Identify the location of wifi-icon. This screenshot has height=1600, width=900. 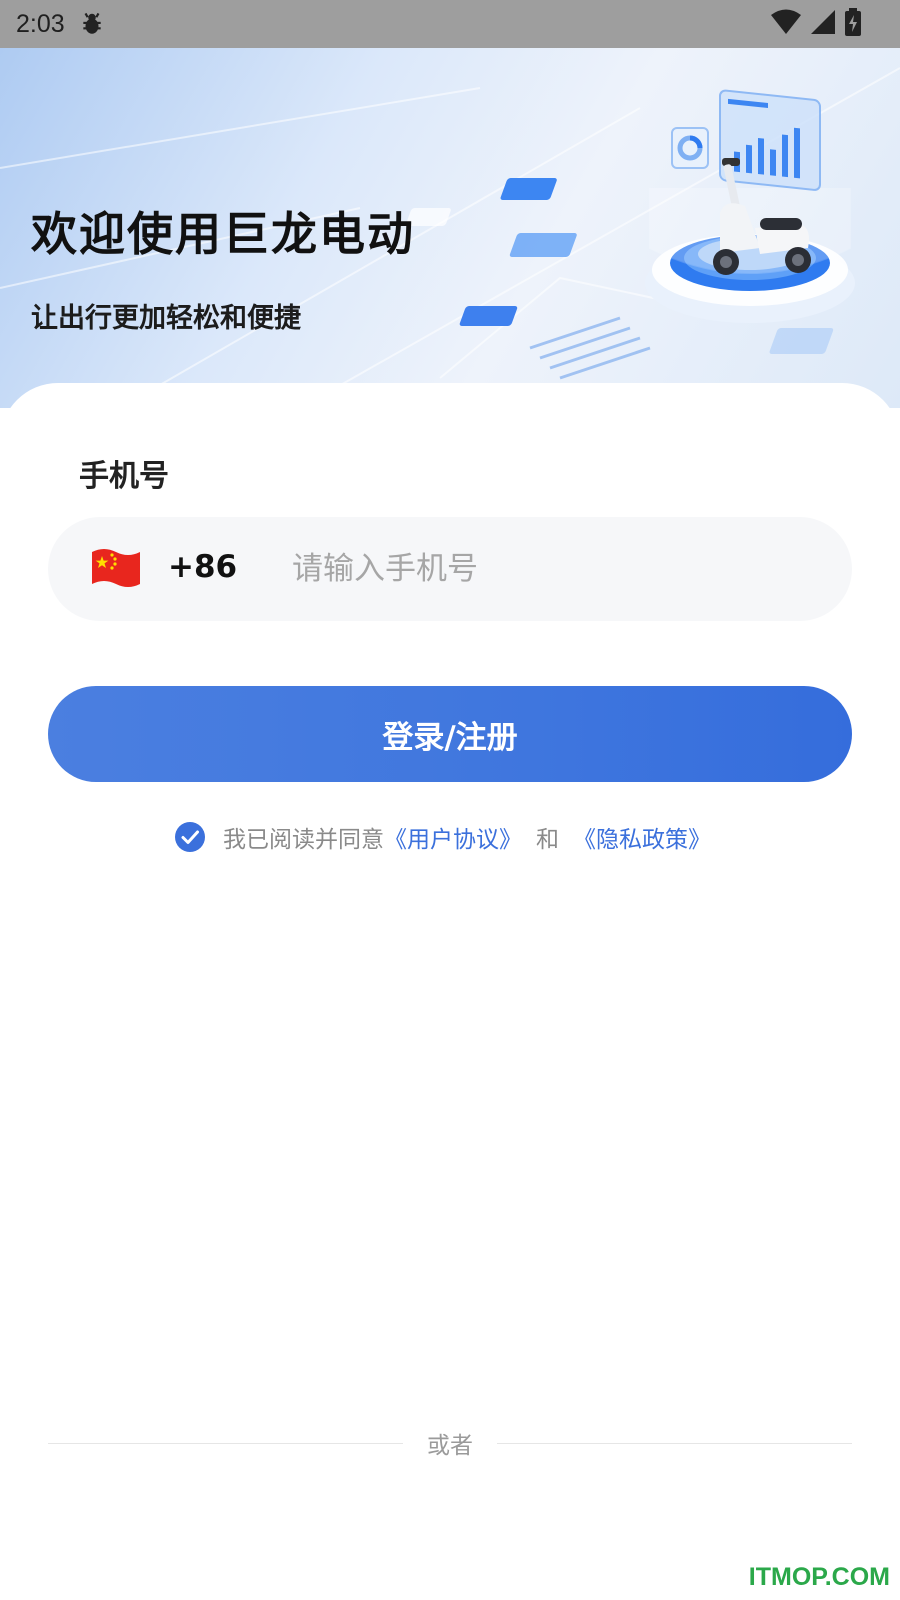
(786, 24).